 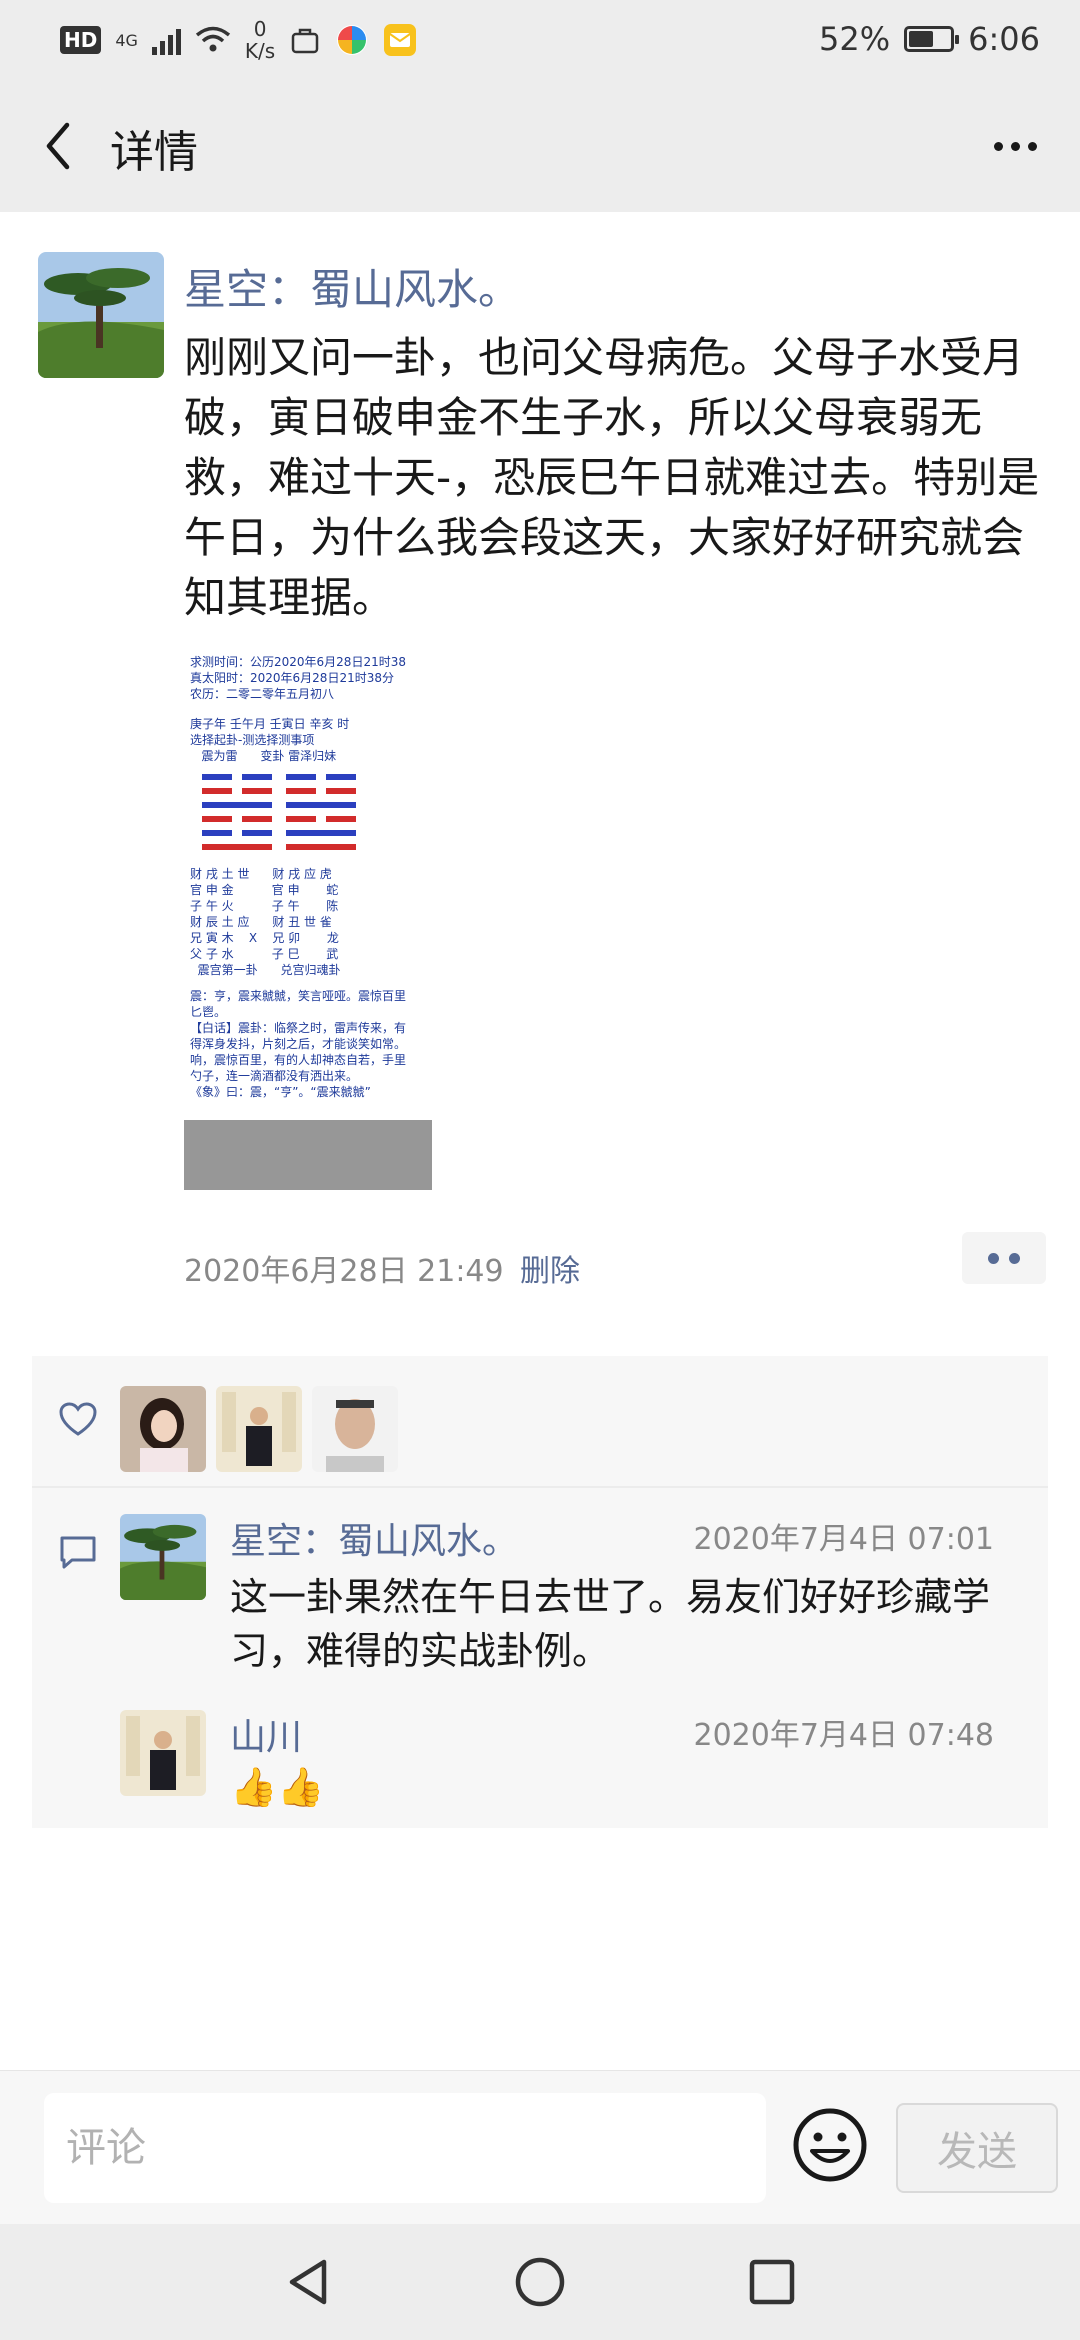 I want to click on image-note-line: 【白话】震卦：临祭之时，雷声传来，有, so click(x=298, y=1028).